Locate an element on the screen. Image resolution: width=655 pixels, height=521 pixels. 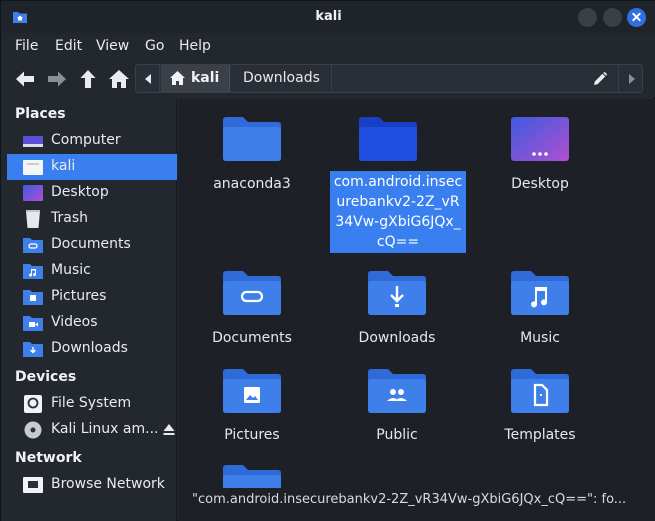
chevron-right-icon is located at coordinates (632, 79).